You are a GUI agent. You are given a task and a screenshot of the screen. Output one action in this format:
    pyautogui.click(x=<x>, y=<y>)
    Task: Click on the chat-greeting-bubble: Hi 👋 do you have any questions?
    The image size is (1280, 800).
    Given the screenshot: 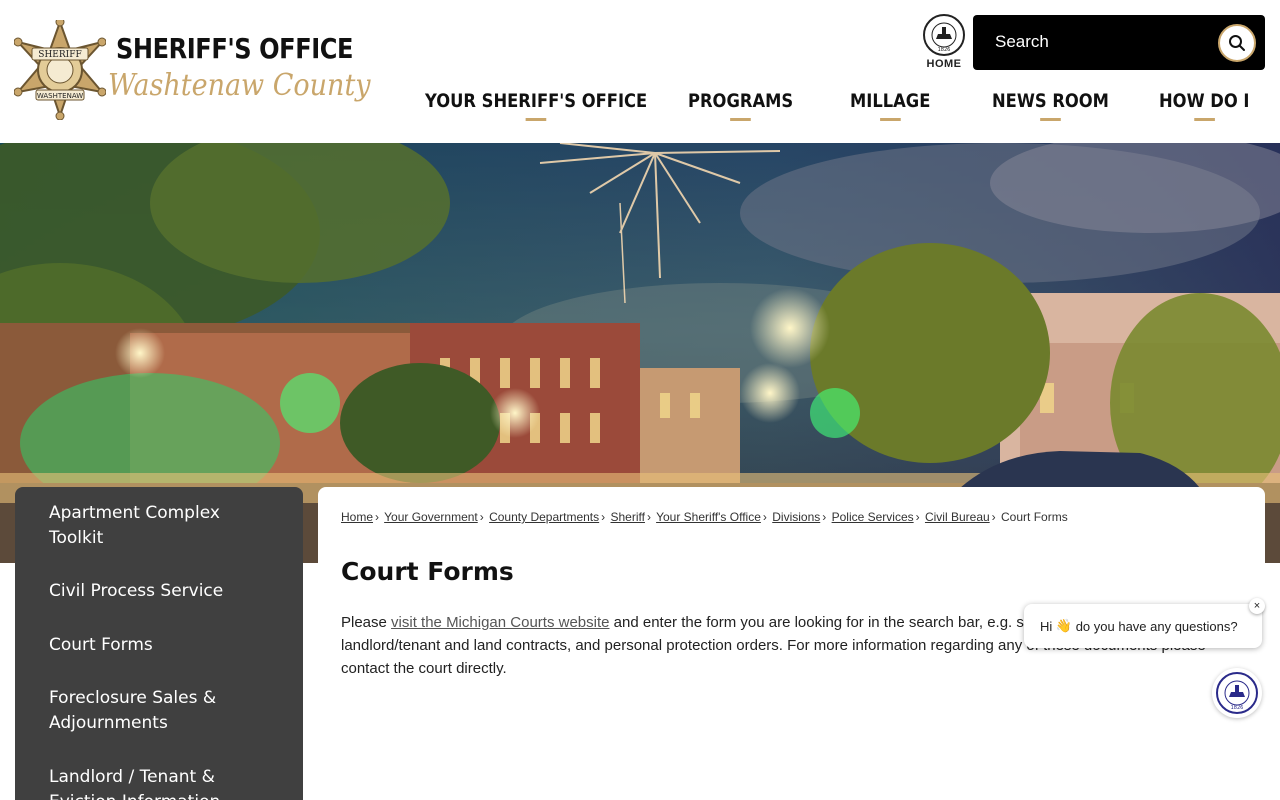 What is the action you would take?
    pyautogui.click(x=1143, y=626)
    